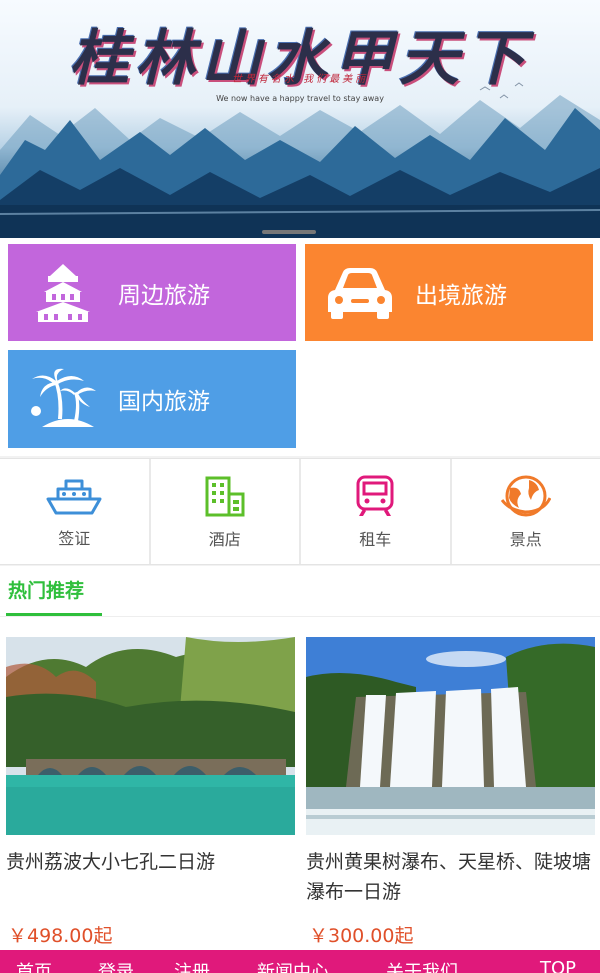 The image size is (600, 973). Describe the element at coordinates (293, 965) in the screenshot. I see `nav-news: 新闻中心` at that location.